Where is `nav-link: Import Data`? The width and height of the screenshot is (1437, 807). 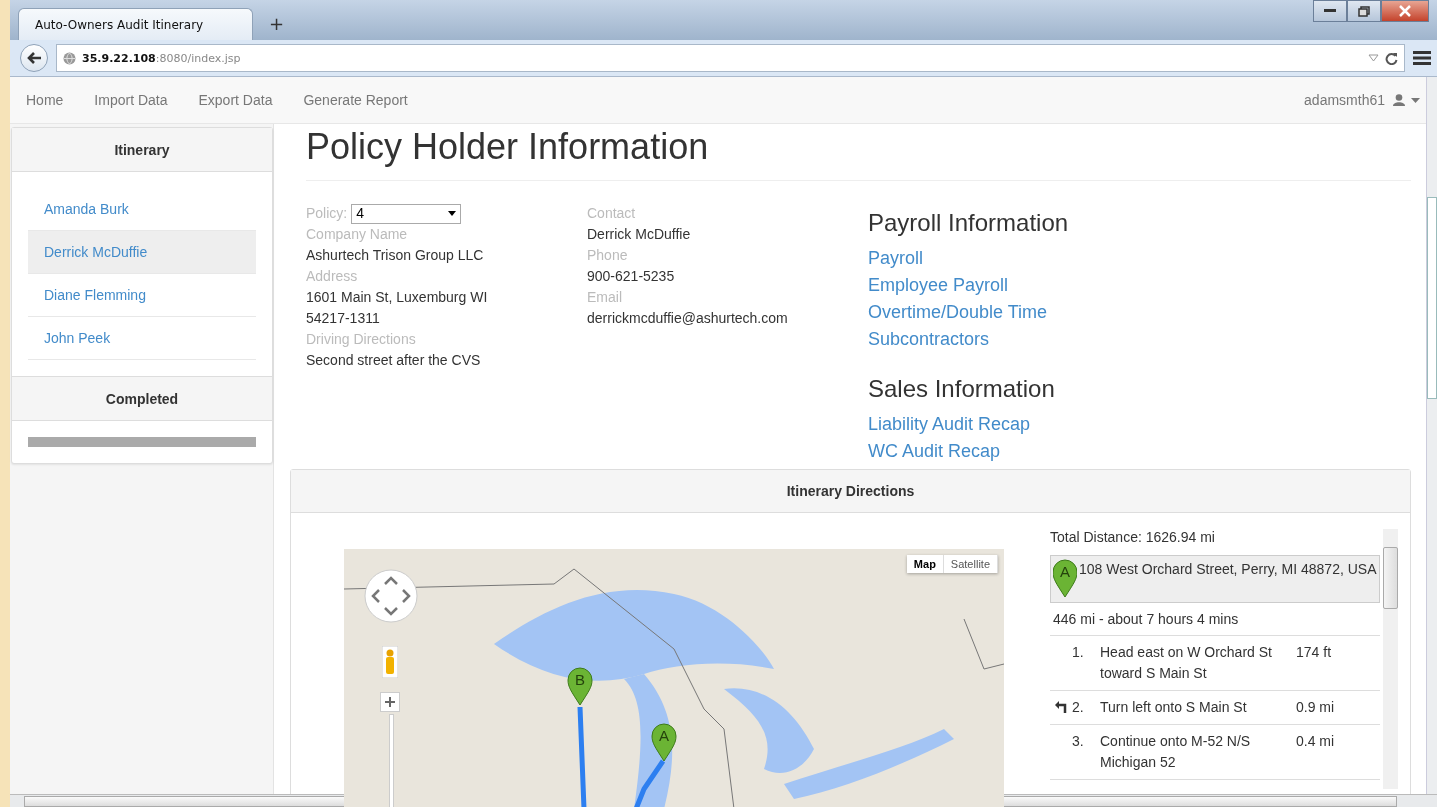
nav-link: Import Data is located at coordinates (131, 100).